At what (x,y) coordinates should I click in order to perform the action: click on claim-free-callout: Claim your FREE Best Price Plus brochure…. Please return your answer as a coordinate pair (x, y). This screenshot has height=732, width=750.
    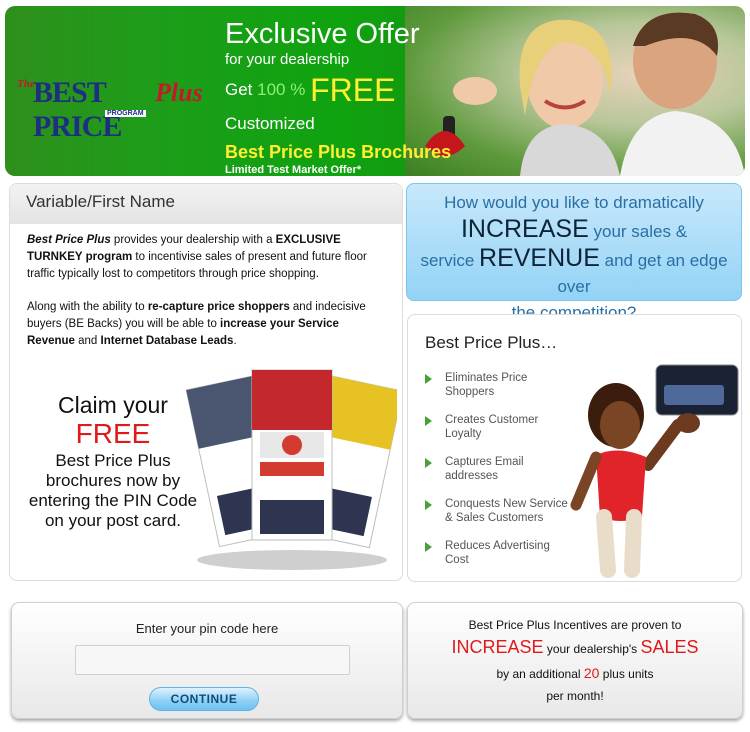
    Looking at the image, I should click on (113, 461).